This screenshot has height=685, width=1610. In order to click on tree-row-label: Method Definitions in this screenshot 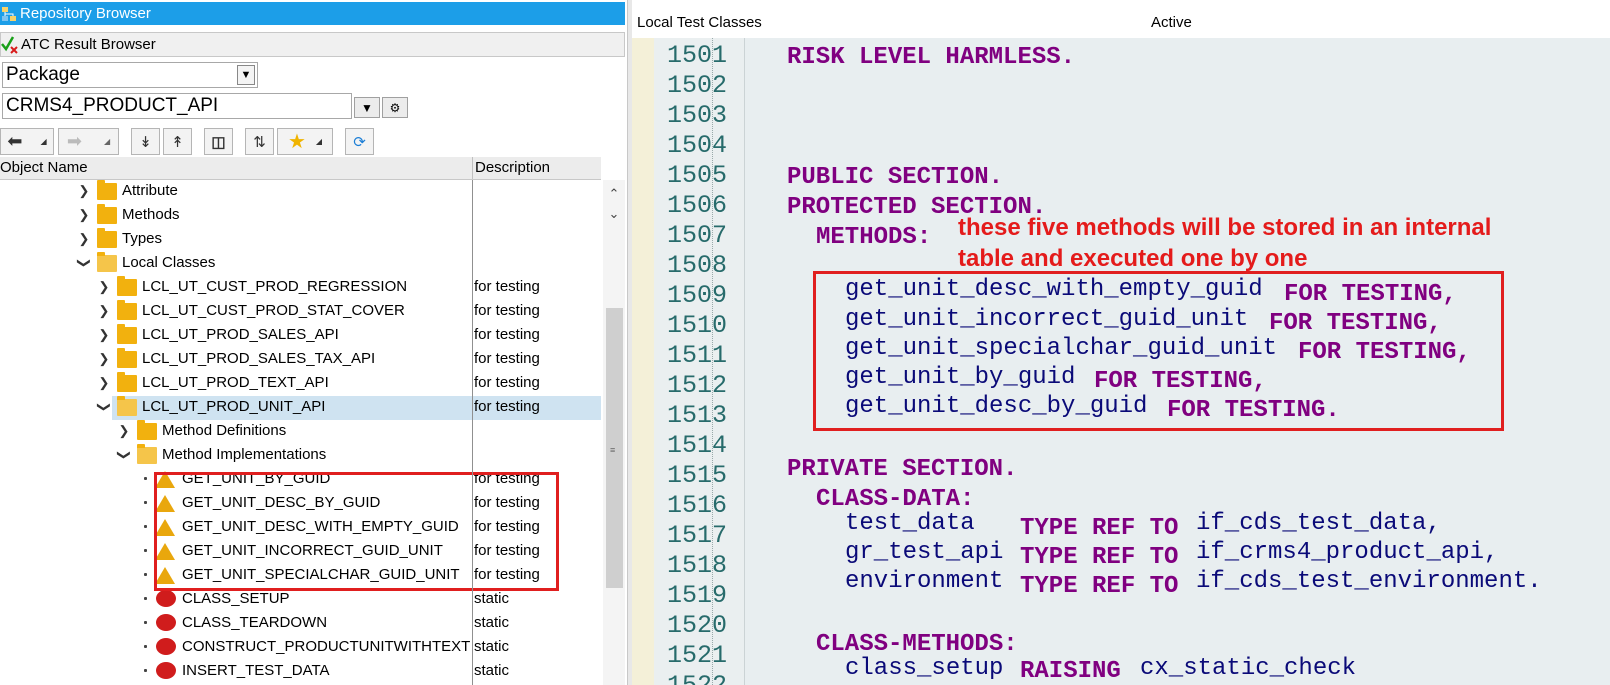, I will do `click(224, 430)`.